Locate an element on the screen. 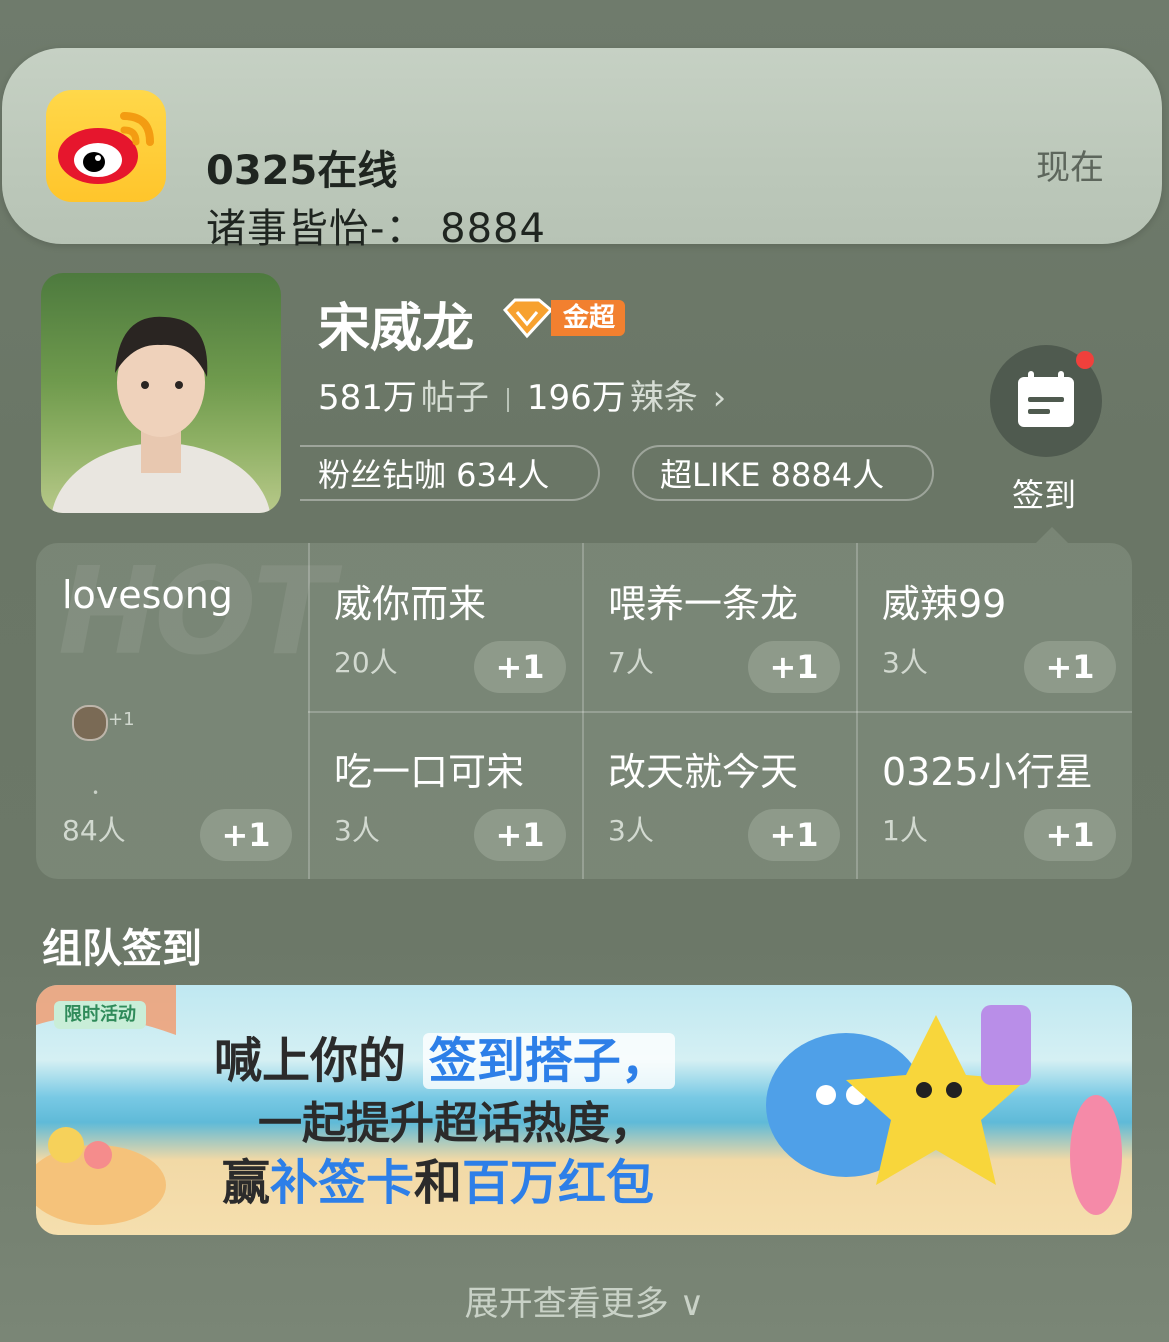  spicy-value: 196万 is located at coordinates (576, 398).